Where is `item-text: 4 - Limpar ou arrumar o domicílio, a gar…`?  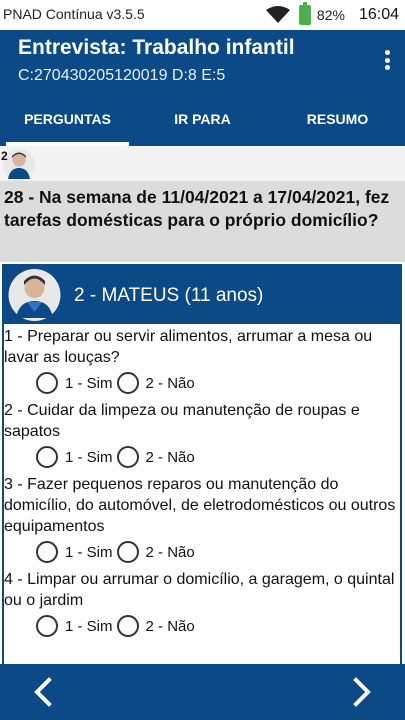
item-text: 4 - Limpar ou arrumar o domicílio, a gar… is located at coordinates (199, 590).